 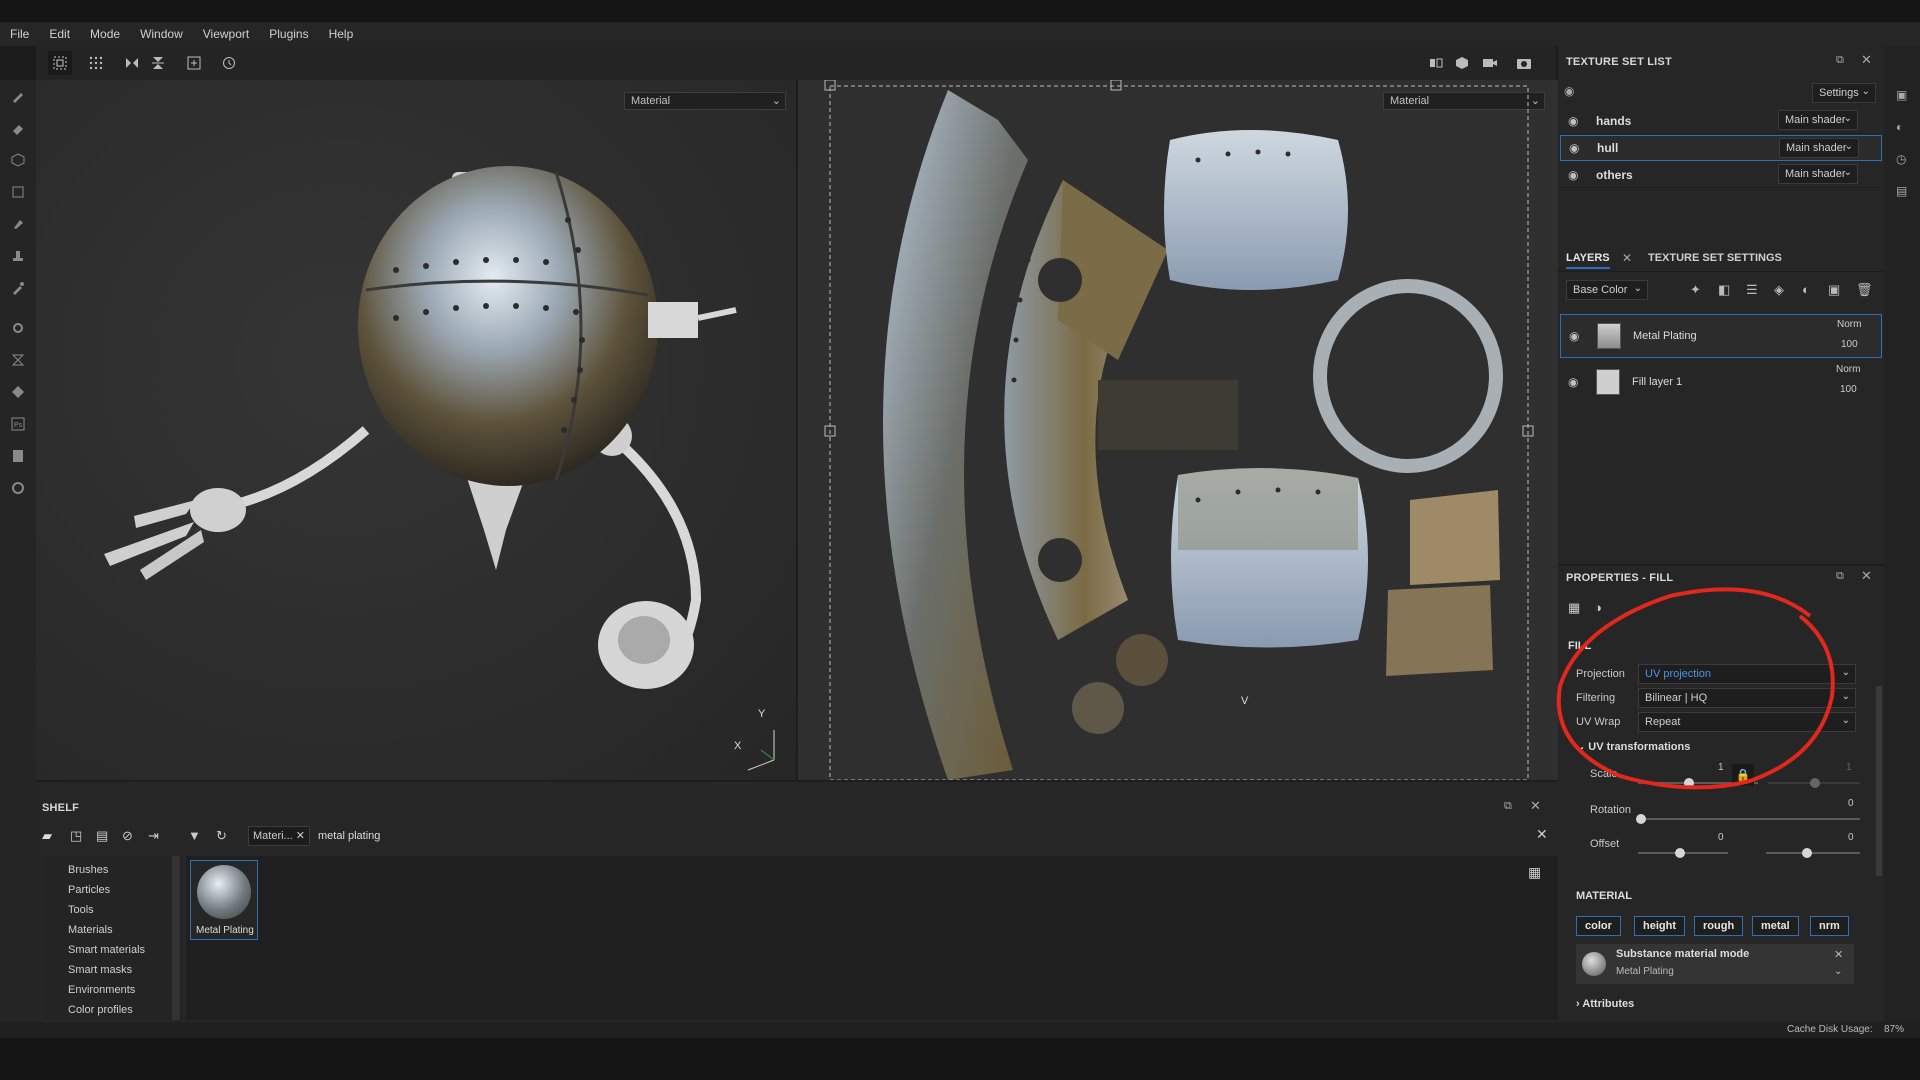 What do you see at coordinates (81, 910) in the screenshot?
I see `shelf-category-tools: Tools` at bounding box center [81, 910].